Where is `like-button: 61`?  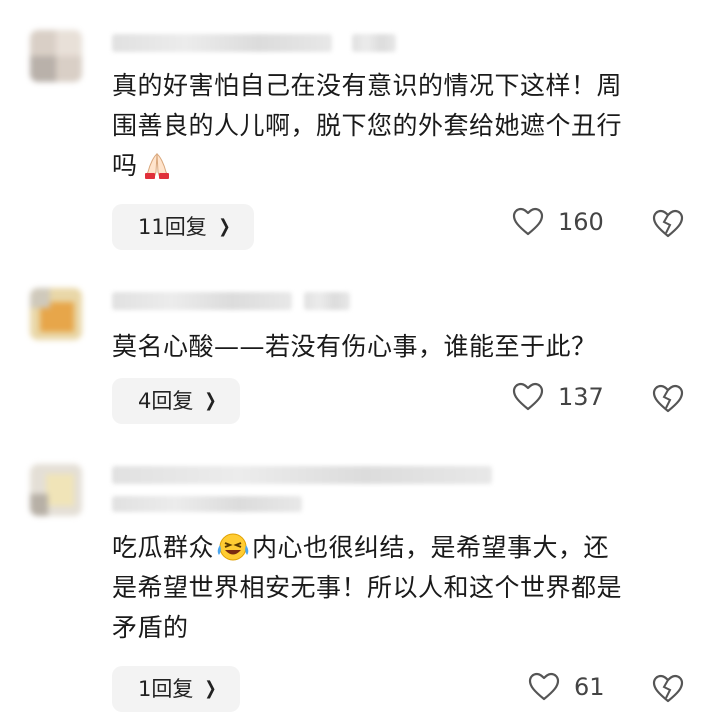
like-button: 61 is located at coordinates (566, 687).